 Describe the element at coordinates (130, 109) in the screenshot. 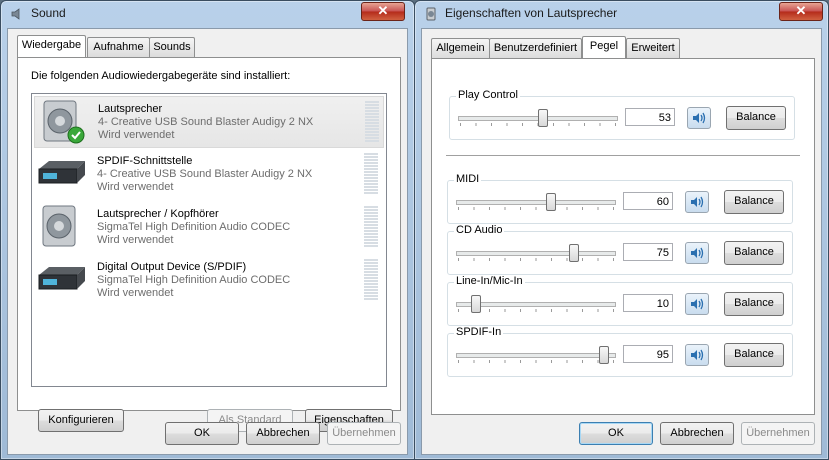

I see `device-name: Lautsprecher` at that location.